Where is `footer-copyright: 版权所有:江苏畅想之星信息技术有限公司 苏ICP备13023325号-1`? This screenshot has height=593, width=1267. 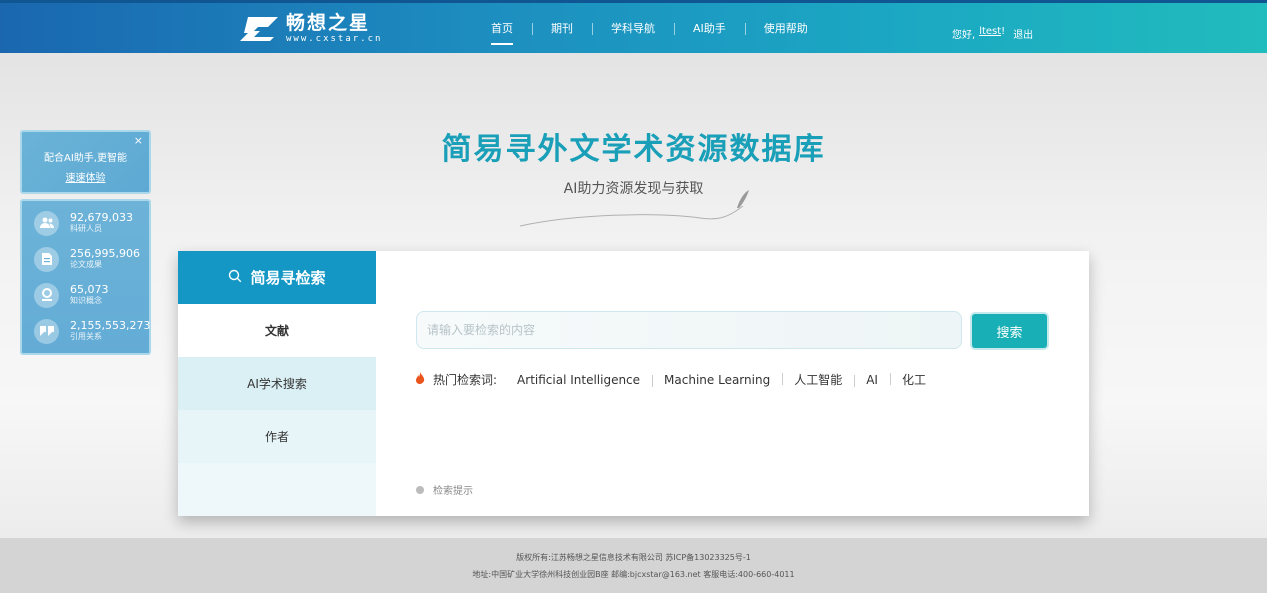 footer-copyright: 版权所有:江苏畅想之星信息技术有限公司 苏ICP备13023325号-1 is located at coordinates (633, 557).